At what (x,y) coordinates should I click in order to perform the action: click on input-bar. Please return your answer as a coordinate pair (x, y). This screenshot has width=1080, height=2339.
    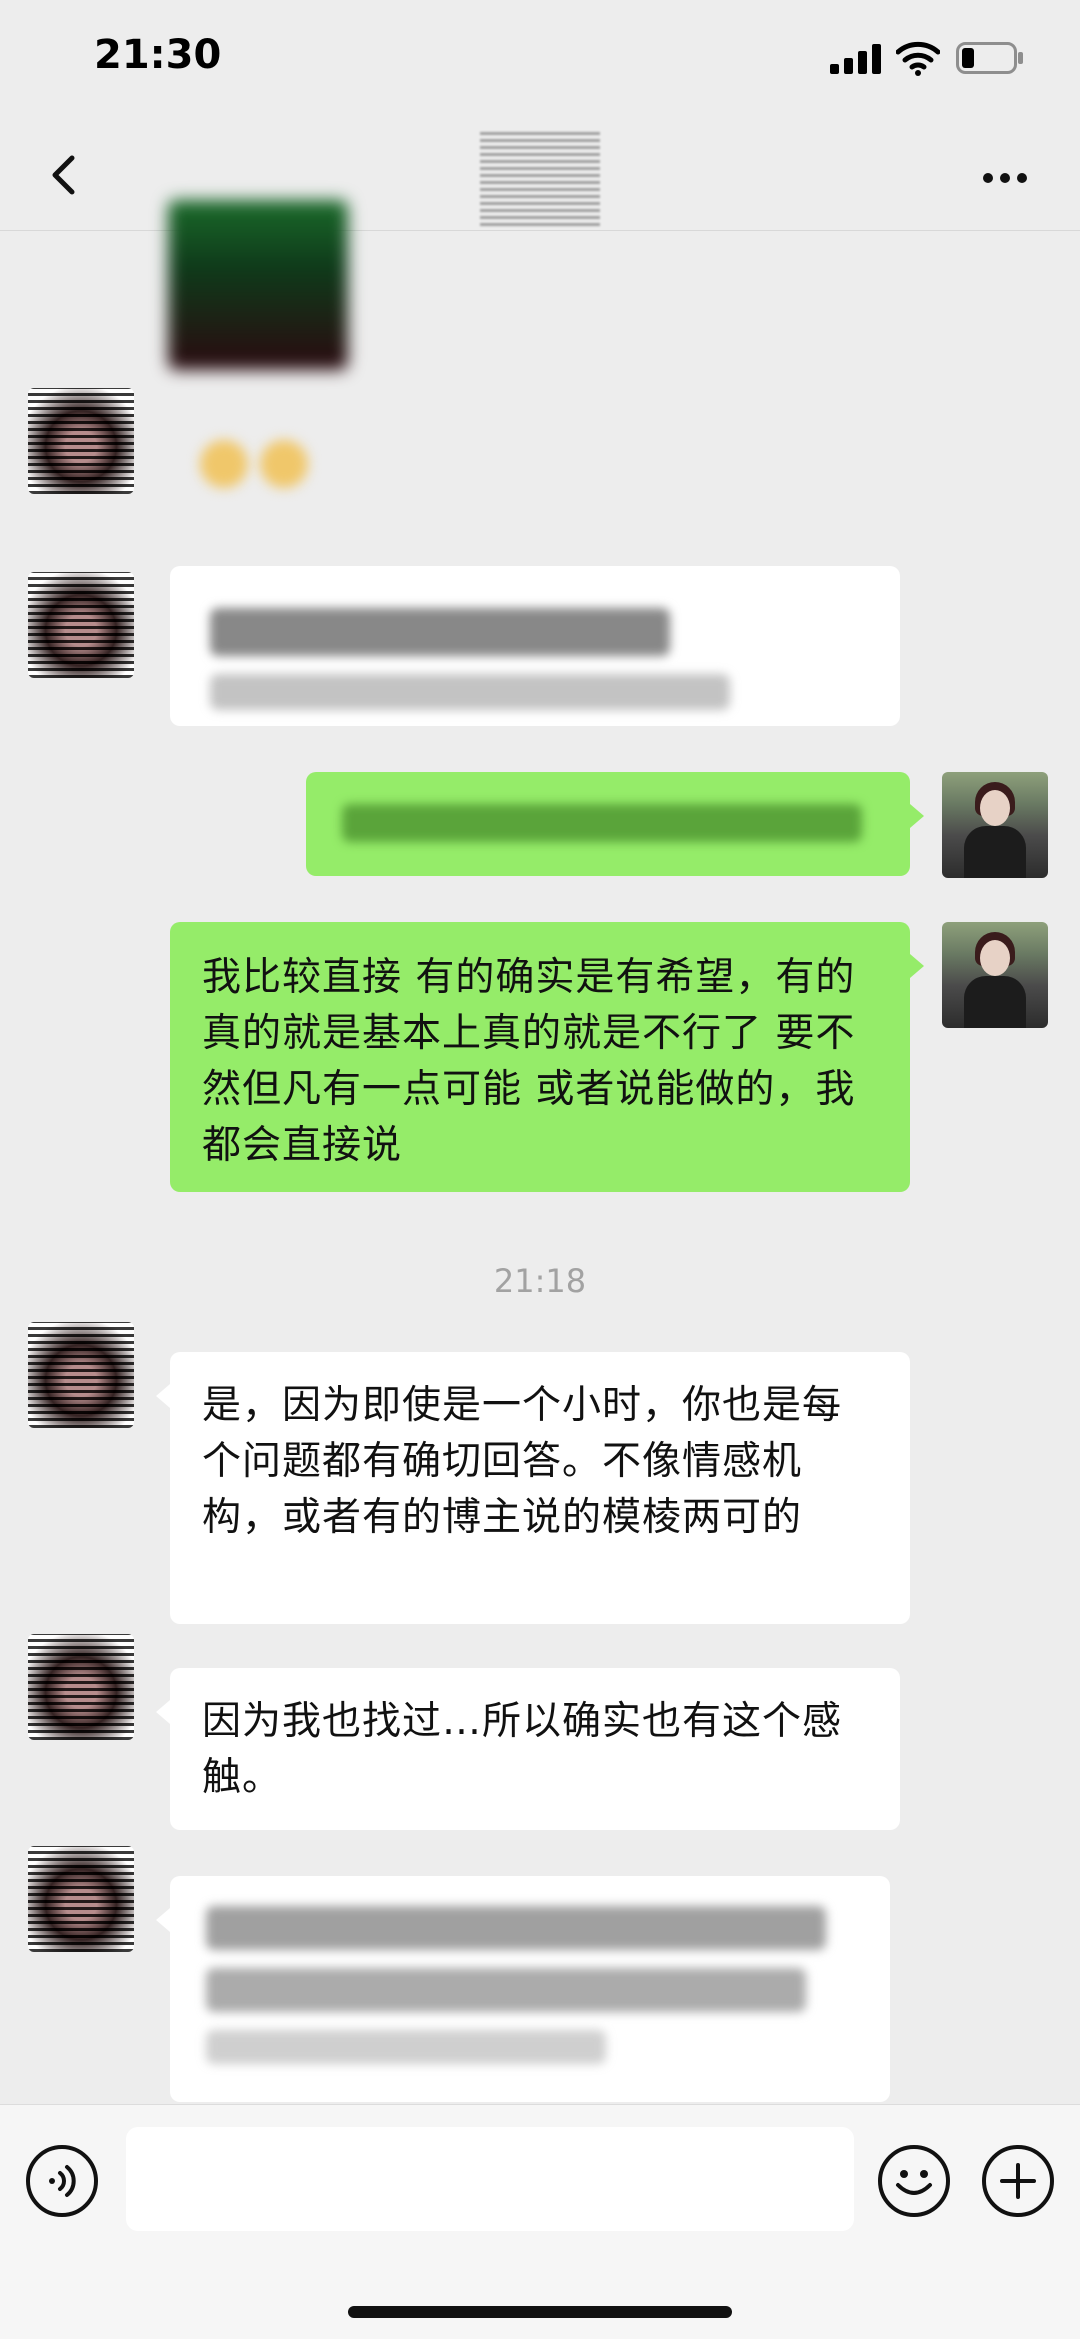
    Looking at the image, I should click on (540, 2221).